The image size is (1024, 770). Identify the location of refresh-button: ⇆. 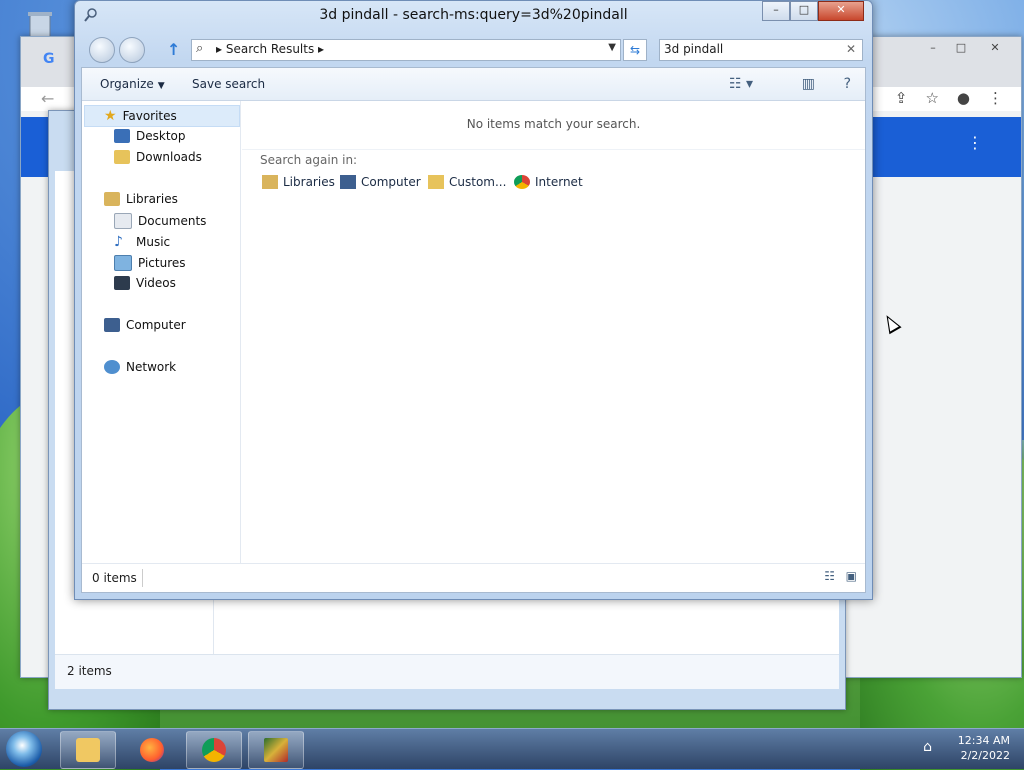
(635, 50).